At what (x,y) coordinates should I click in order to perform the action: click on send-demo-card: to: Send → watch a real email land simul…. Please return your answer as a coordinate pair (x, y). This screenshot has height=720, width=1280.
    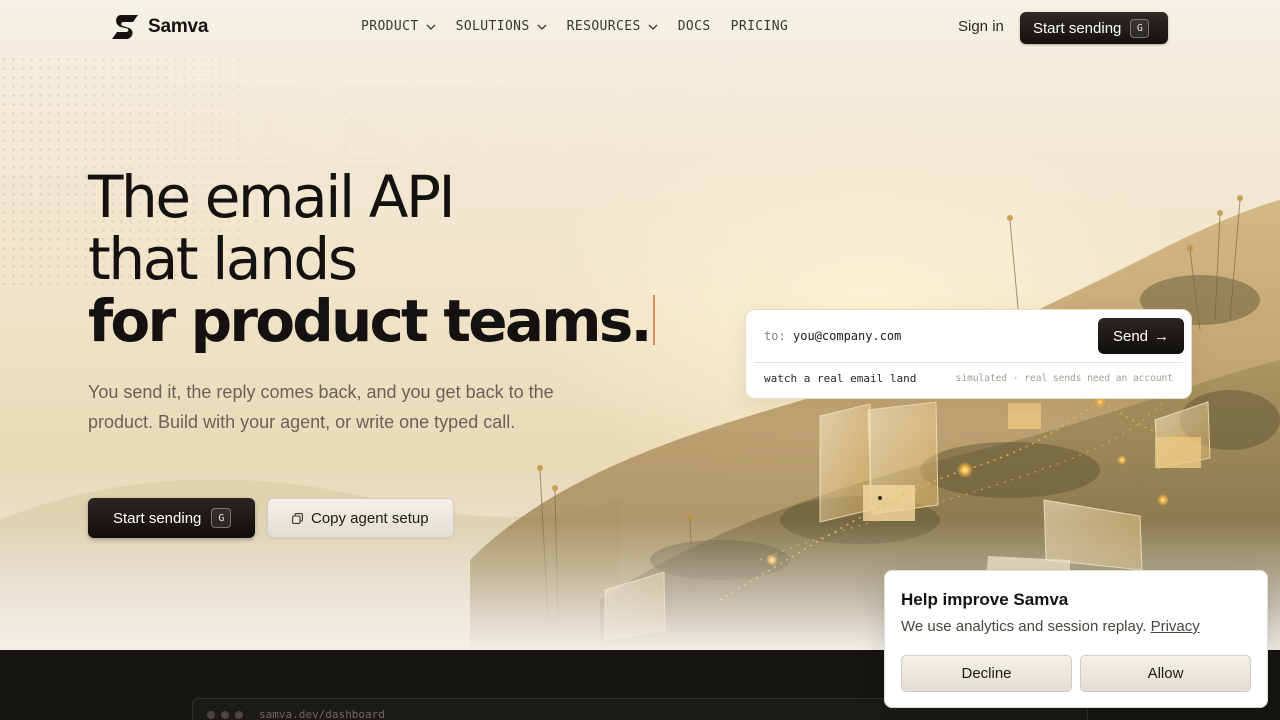
    Looking at the image, I should click on (968, 354).